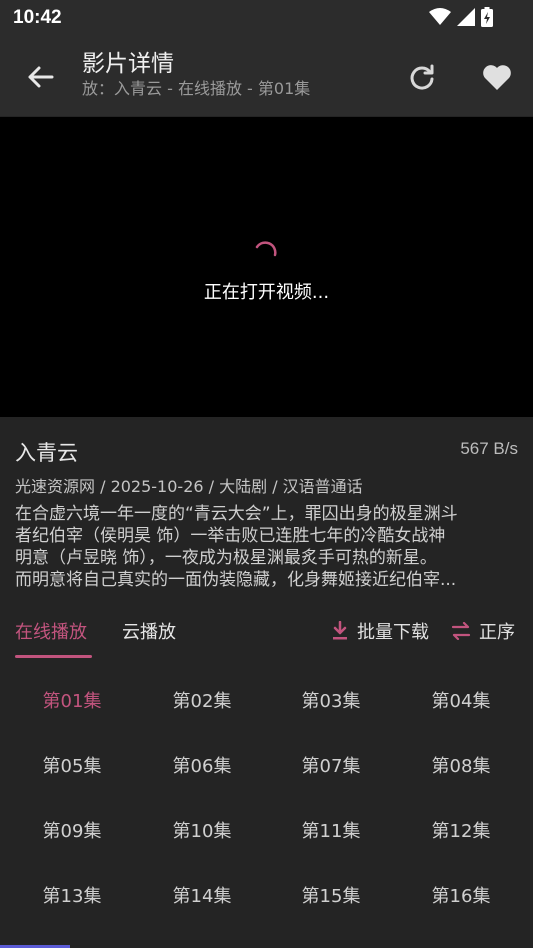 Image resolution: width=533 pixels, height=948 pixels. Describe the element at coordinates (149, 631) in the screenshot. I see `tab-cloud-play: 云播放` at that location.